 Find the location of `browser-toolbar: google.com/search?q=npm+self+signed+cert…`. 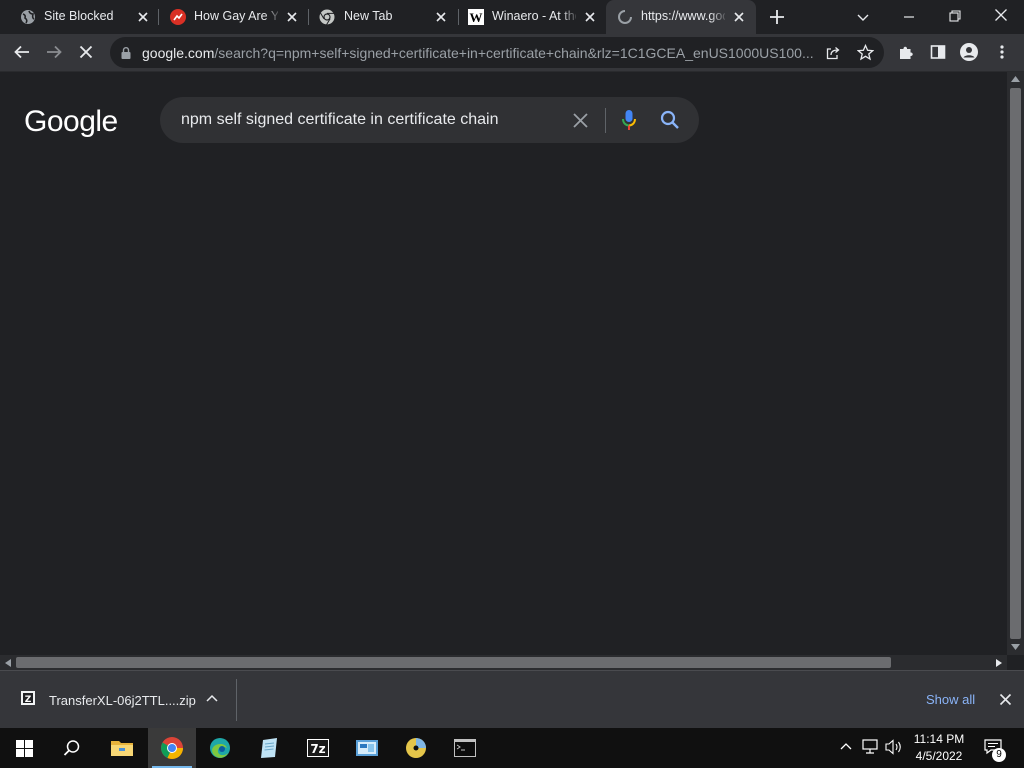

browser-toolbar: google.com/search?q=npm+self+signed+cert… is located at coordinates (512, 53).